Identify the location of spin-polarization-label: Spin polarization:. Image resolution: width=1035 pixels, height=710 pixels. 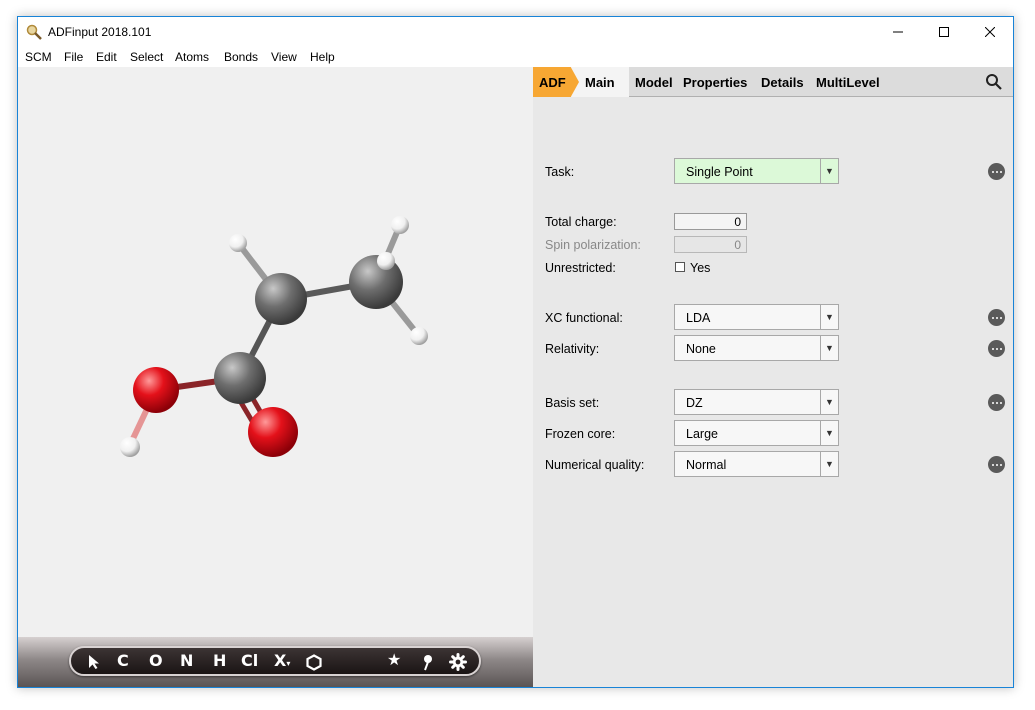
(593, 245).